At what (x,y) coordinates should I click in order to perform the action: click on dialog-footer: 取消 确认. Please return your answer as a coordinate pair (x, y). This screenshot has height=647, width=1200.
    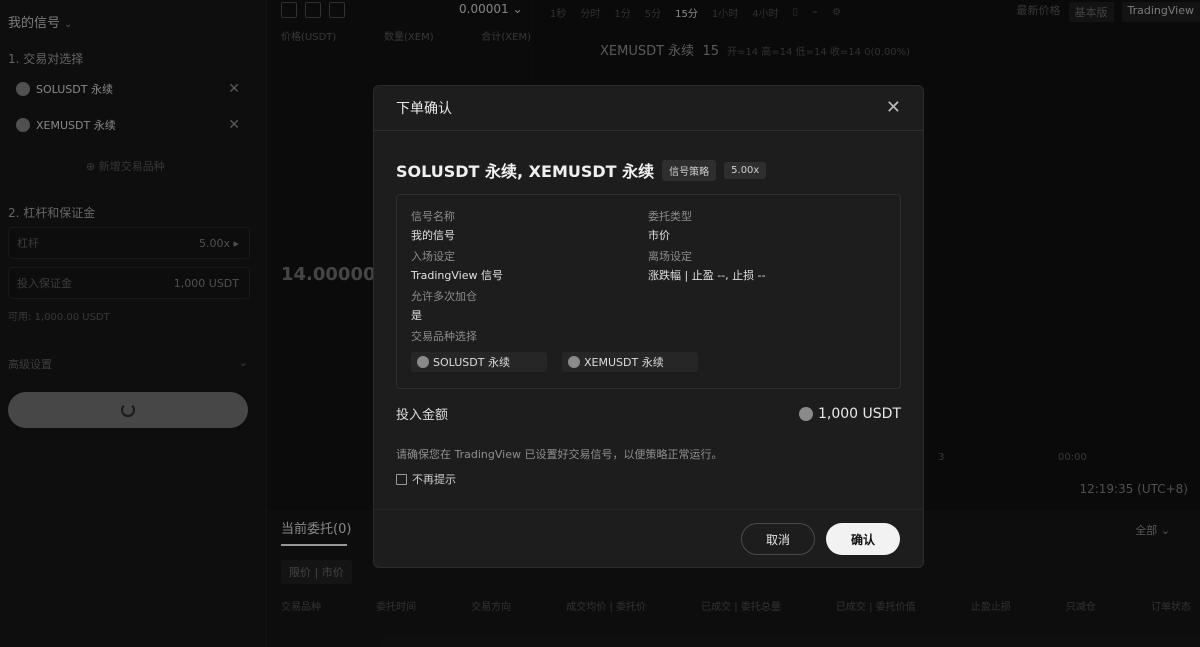
    Looking at the image, I should click on (648, 538).